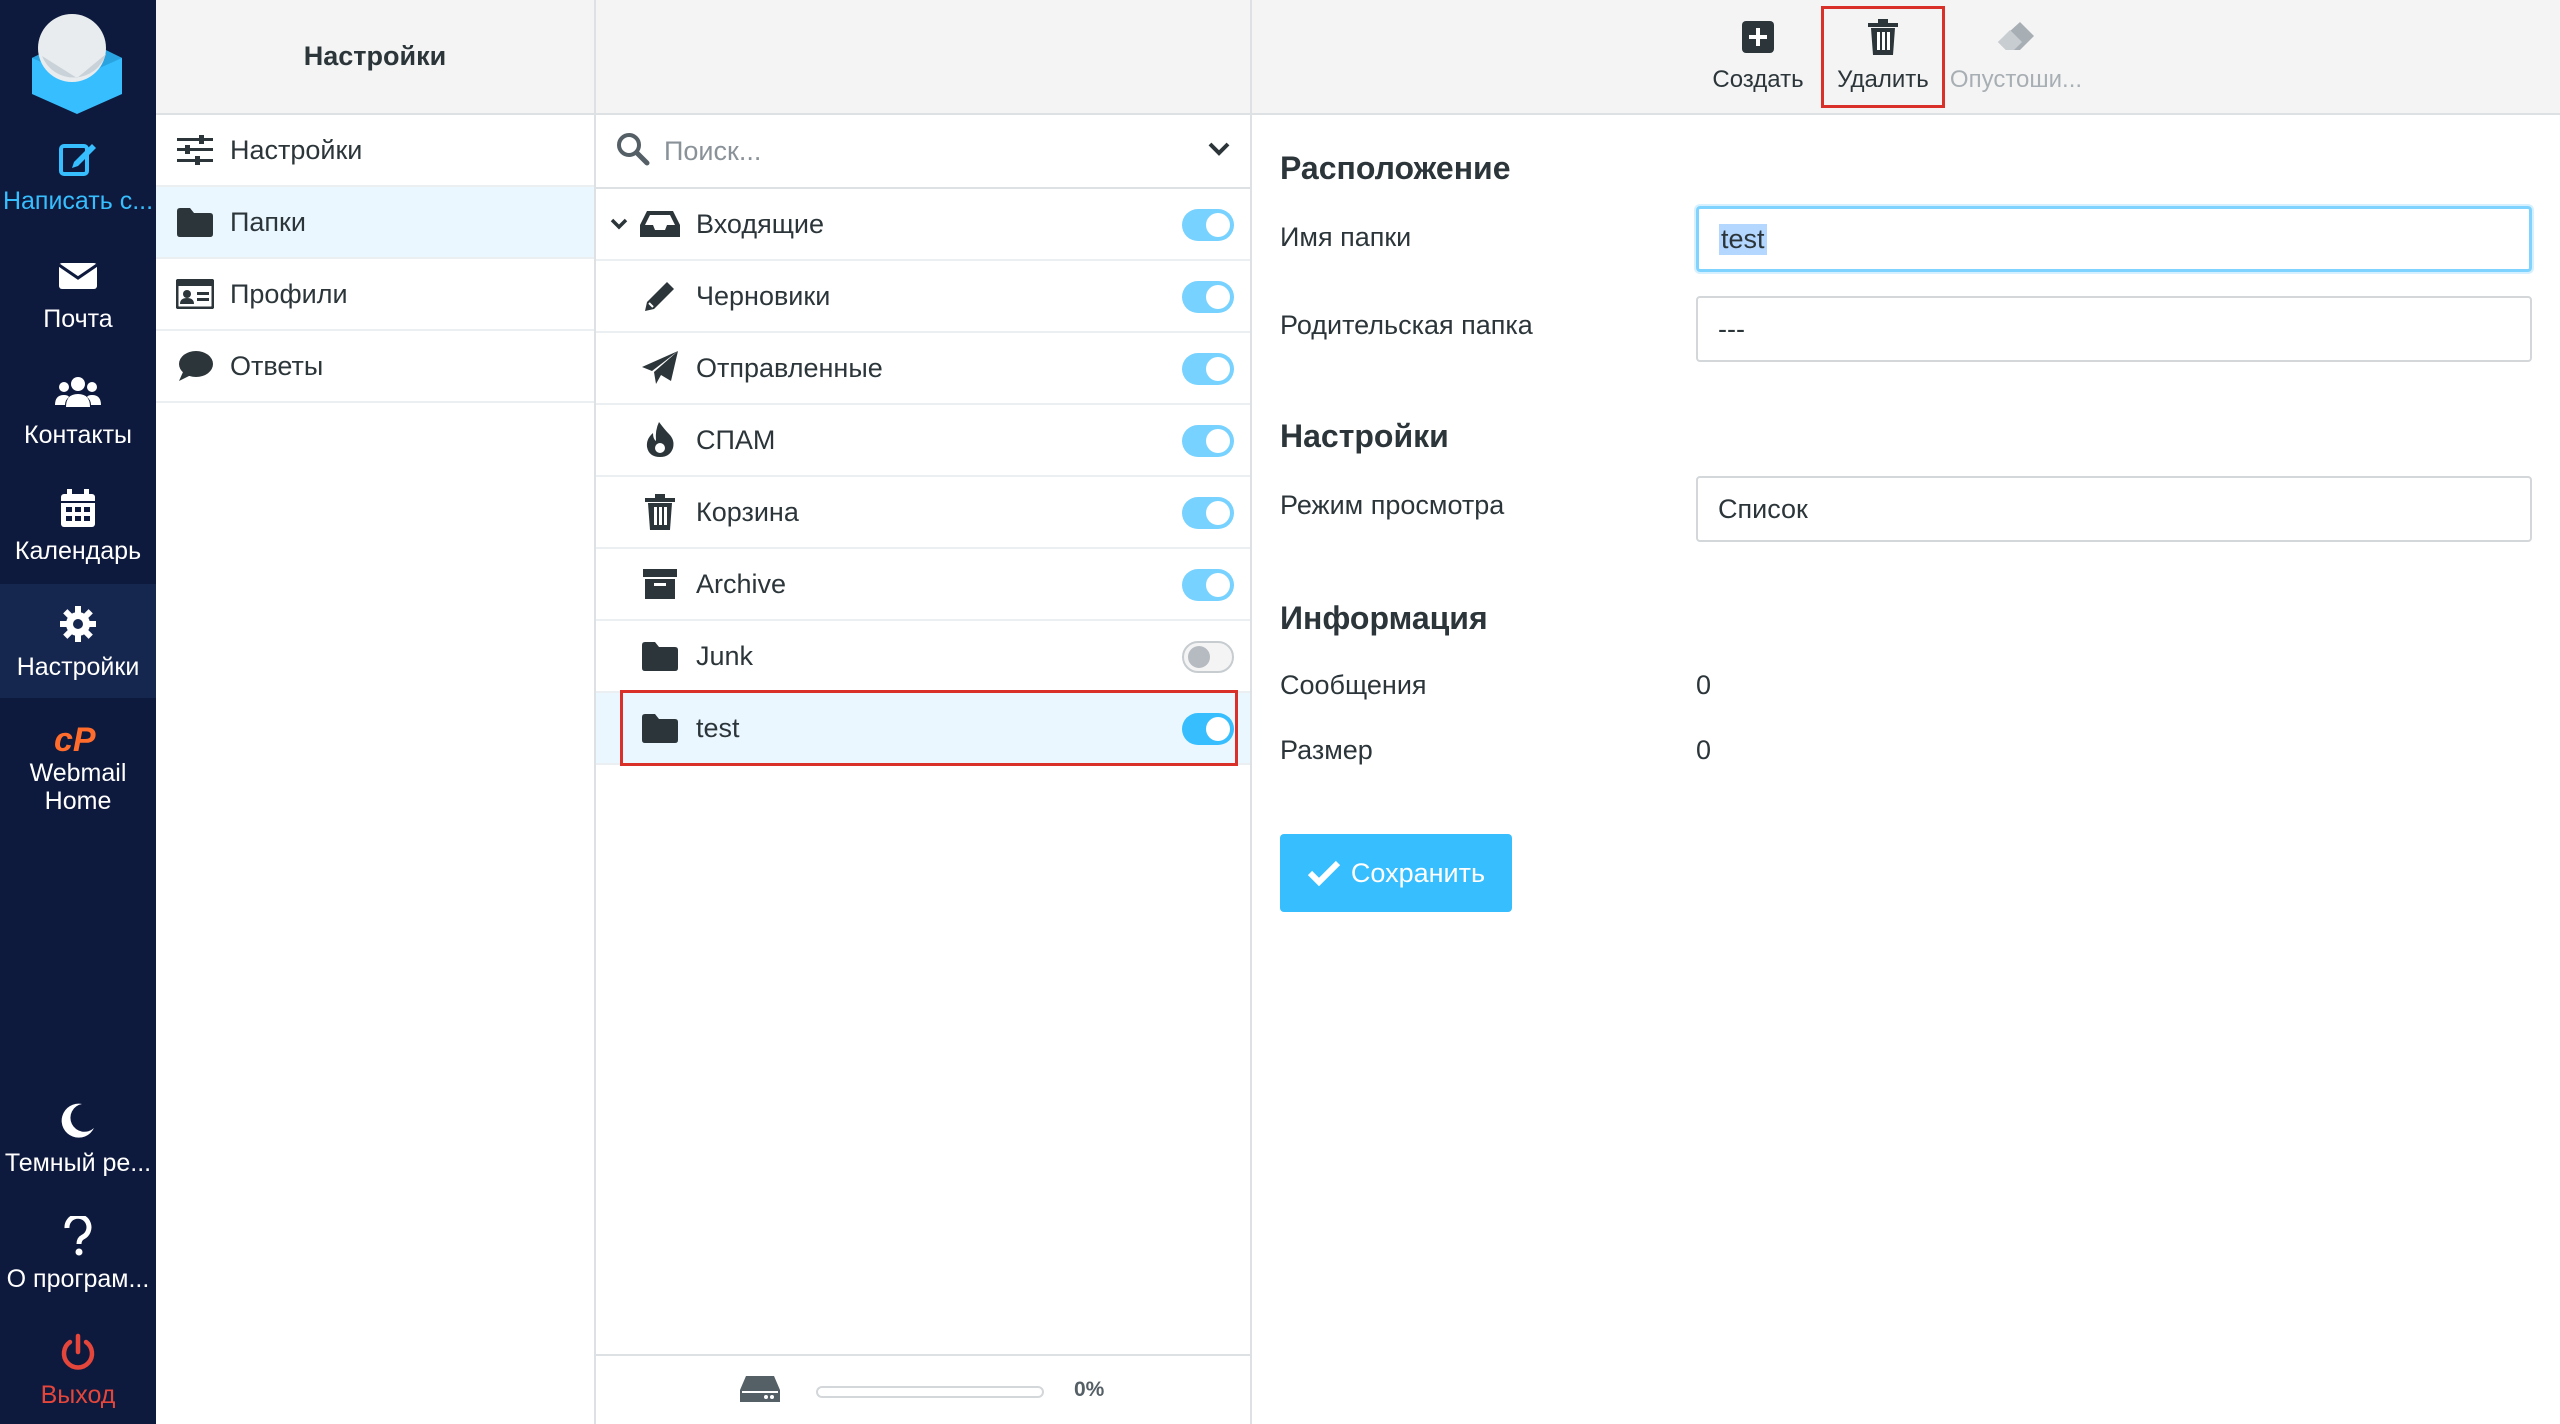 The image size is (2560, 1424). Describe the element at coordinates (923, 225) in the screenshot. I see `folder-row-inbox: Входящие` at that location.